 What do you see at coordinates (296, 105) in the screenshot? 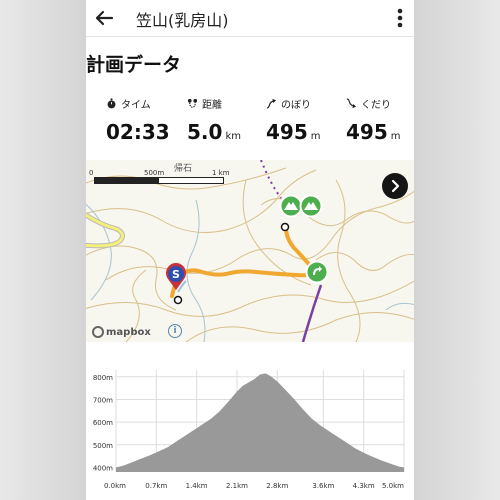
I see `stat-label-ascent: のぼり` at bounding box center [296, 105].